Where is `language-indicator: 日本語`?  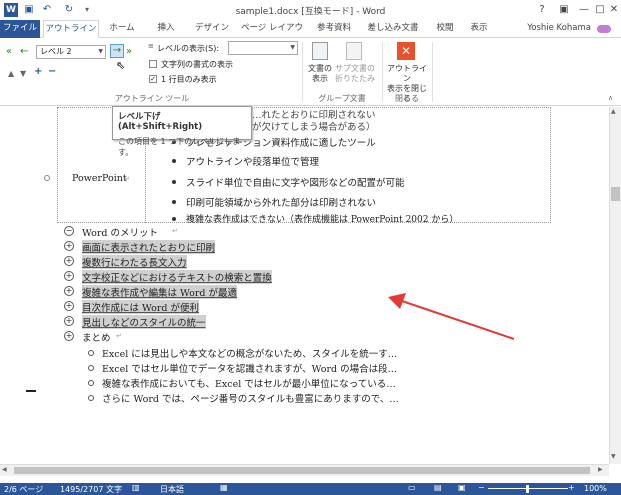 language-indicator: 日本語 is located at coordinates (172, 489).